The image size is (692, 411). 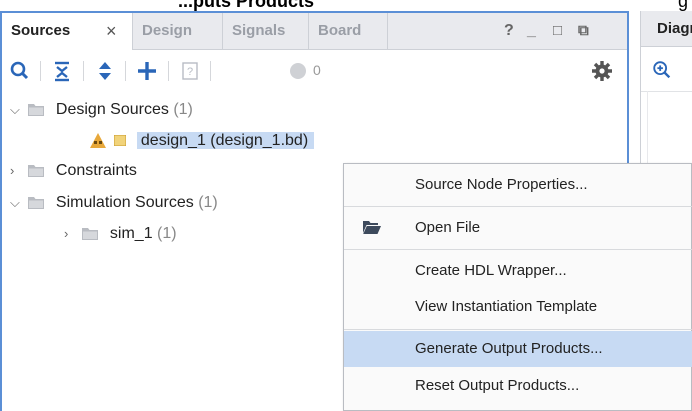 What do you see at coordinates (111, 31) in the screenshot?
I see `close-icon: ×` at bounding box center [111, 31].